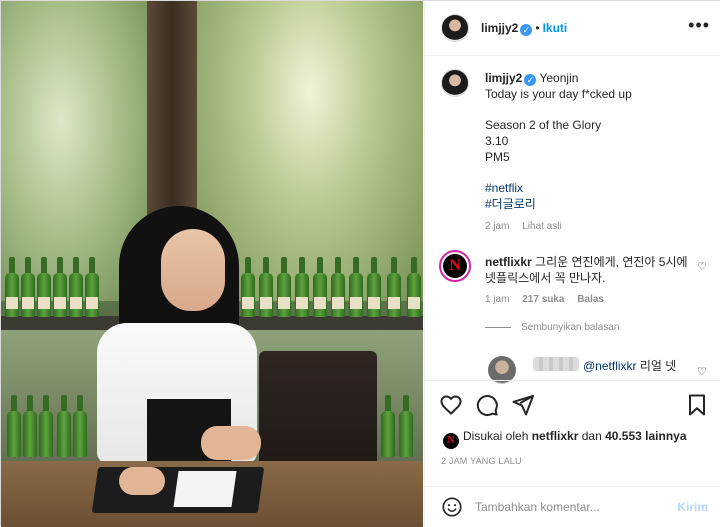 The width and height of the screenshot is (720, 527). What do you see at coordinates (205, 489) in the screenshot?
I see `paper-sheet` at bounding box center [205, 489].